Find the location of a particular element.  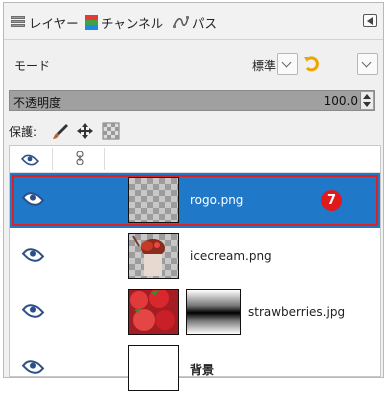

lock-alpha-checker-icon is located at coordinates (111, 131).